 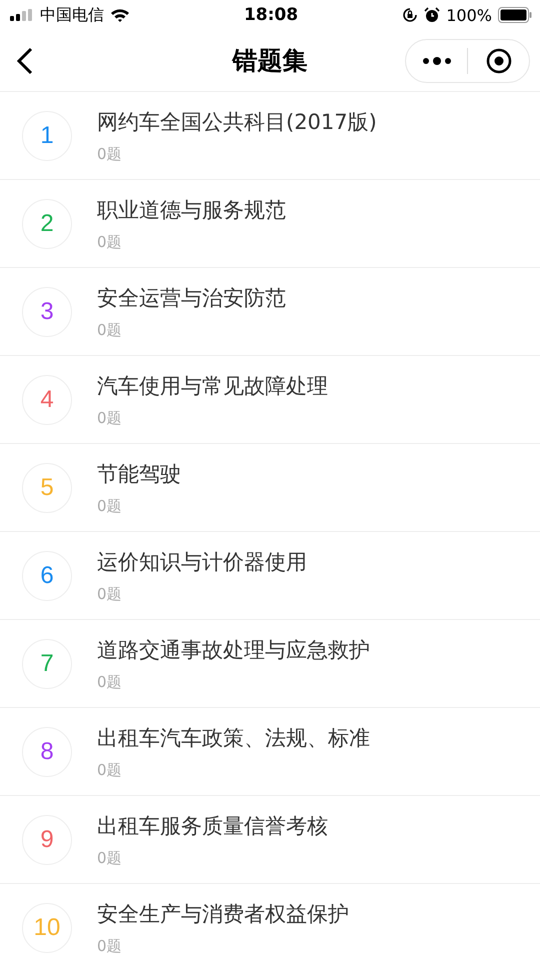 What do you see at coordinates (270, 61) in the screenshot?
I see `page-title: 错题集` at bounding box center [270, 61].